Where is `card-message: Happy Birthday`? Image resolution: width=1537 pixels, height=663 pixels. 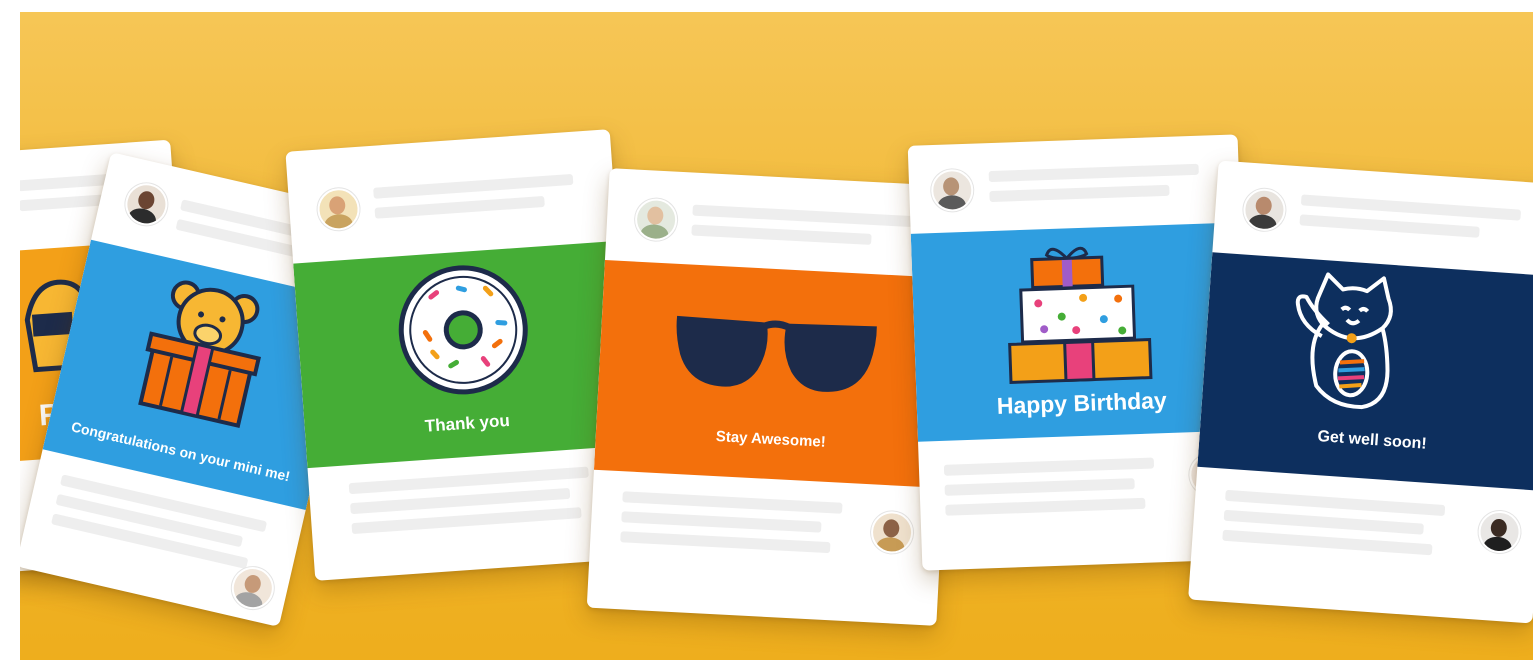
card-message: Happy Birthday is located at coordinates (1082, 403).